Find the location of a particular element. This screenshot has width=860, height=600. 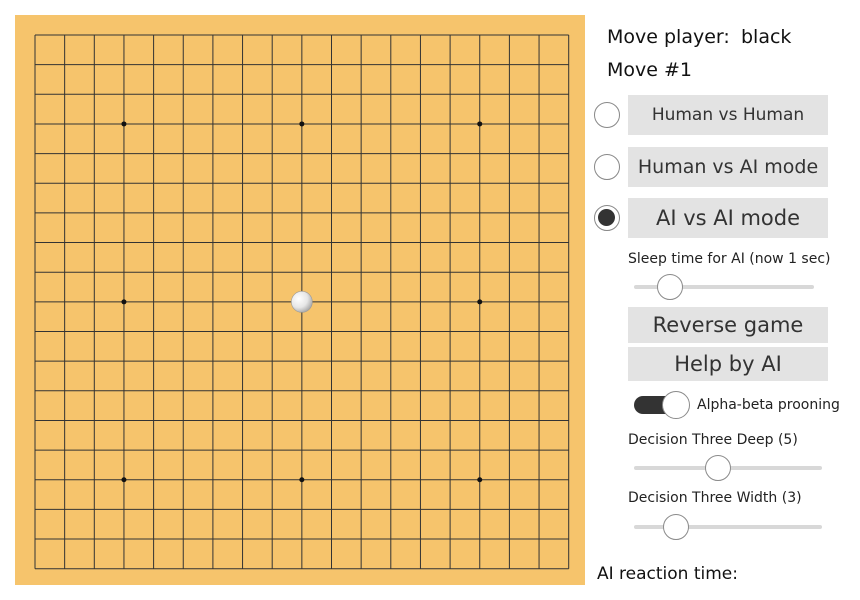

white-stone is located at coordinates (302, 302).